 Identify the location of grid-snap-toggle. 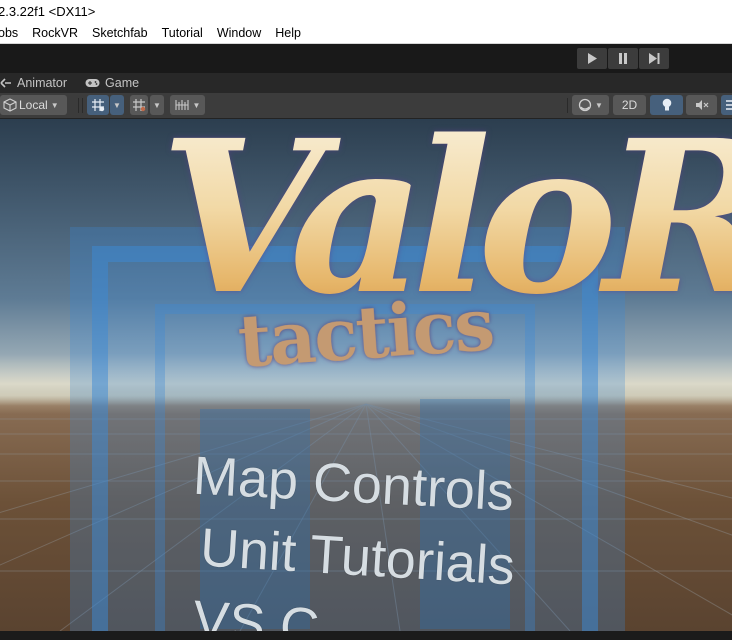
(98, 105).